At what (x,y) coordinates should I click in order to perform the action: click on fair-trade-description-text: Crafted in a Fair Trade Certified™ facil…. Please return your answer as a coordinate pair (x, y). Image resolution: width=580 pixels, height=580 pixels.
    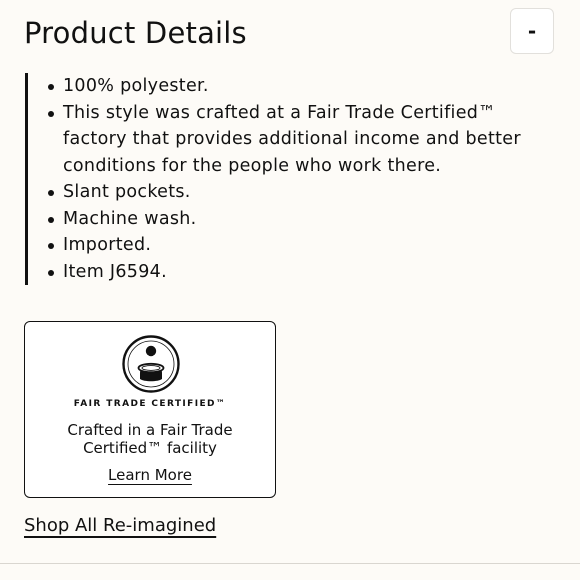
    Looking at the image, I should click on (150, 439).